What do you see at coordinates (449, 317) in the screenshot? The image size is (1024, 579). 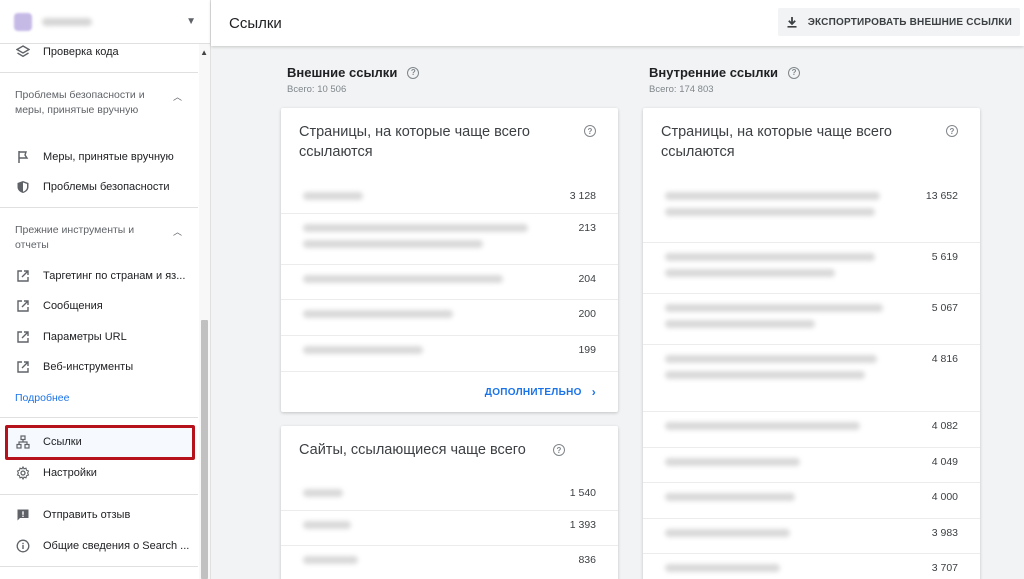 I see `table-row: 200` at bounding box center [449, 317].